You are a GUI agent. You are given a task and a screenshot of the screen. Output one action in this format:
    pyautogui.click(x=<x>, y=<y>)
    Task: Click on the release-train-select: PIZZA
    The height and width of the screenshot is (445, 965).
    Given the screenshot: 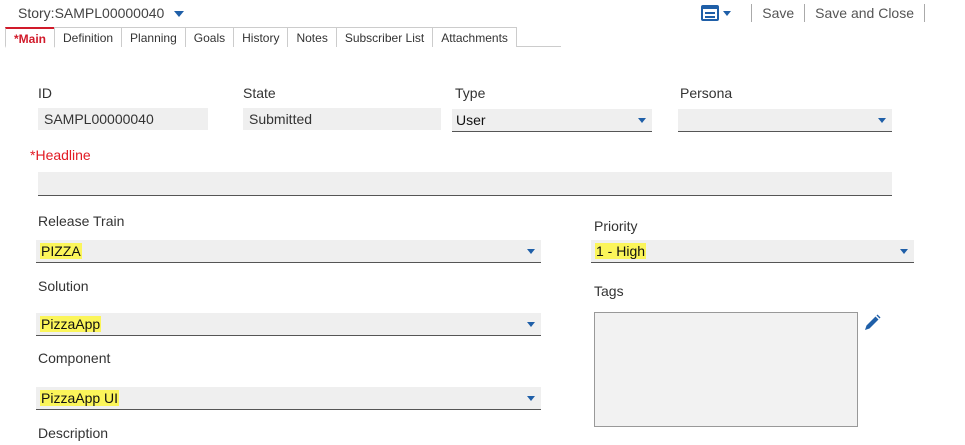 What is the action you would take?
    pyautogui.click(x=288, y=251)
    